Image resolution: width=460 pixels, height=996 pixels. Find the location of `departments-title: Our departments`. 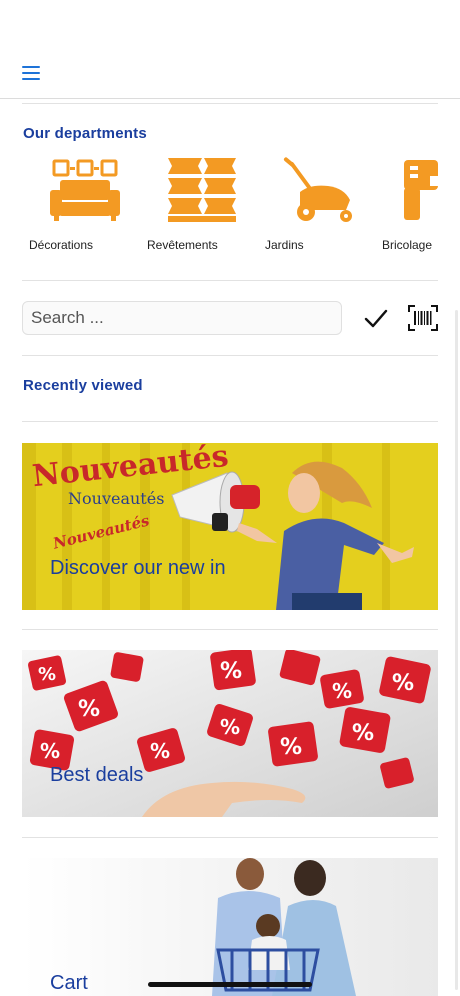

departments-title: Our departments is located at coordinates (85, 133).